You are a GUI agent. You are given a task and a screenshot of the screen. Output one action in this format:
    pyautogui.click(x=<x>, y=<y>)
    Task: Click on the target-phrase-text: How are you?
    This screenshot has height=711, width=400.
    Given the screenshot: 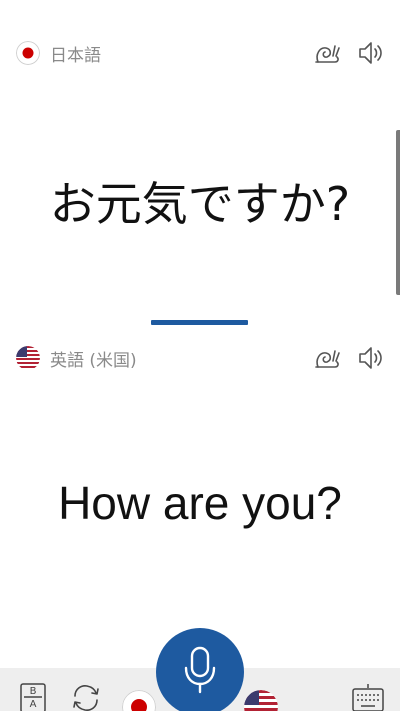 What is the action you would take?
    pyautogui.click(x=200, y=503)
    